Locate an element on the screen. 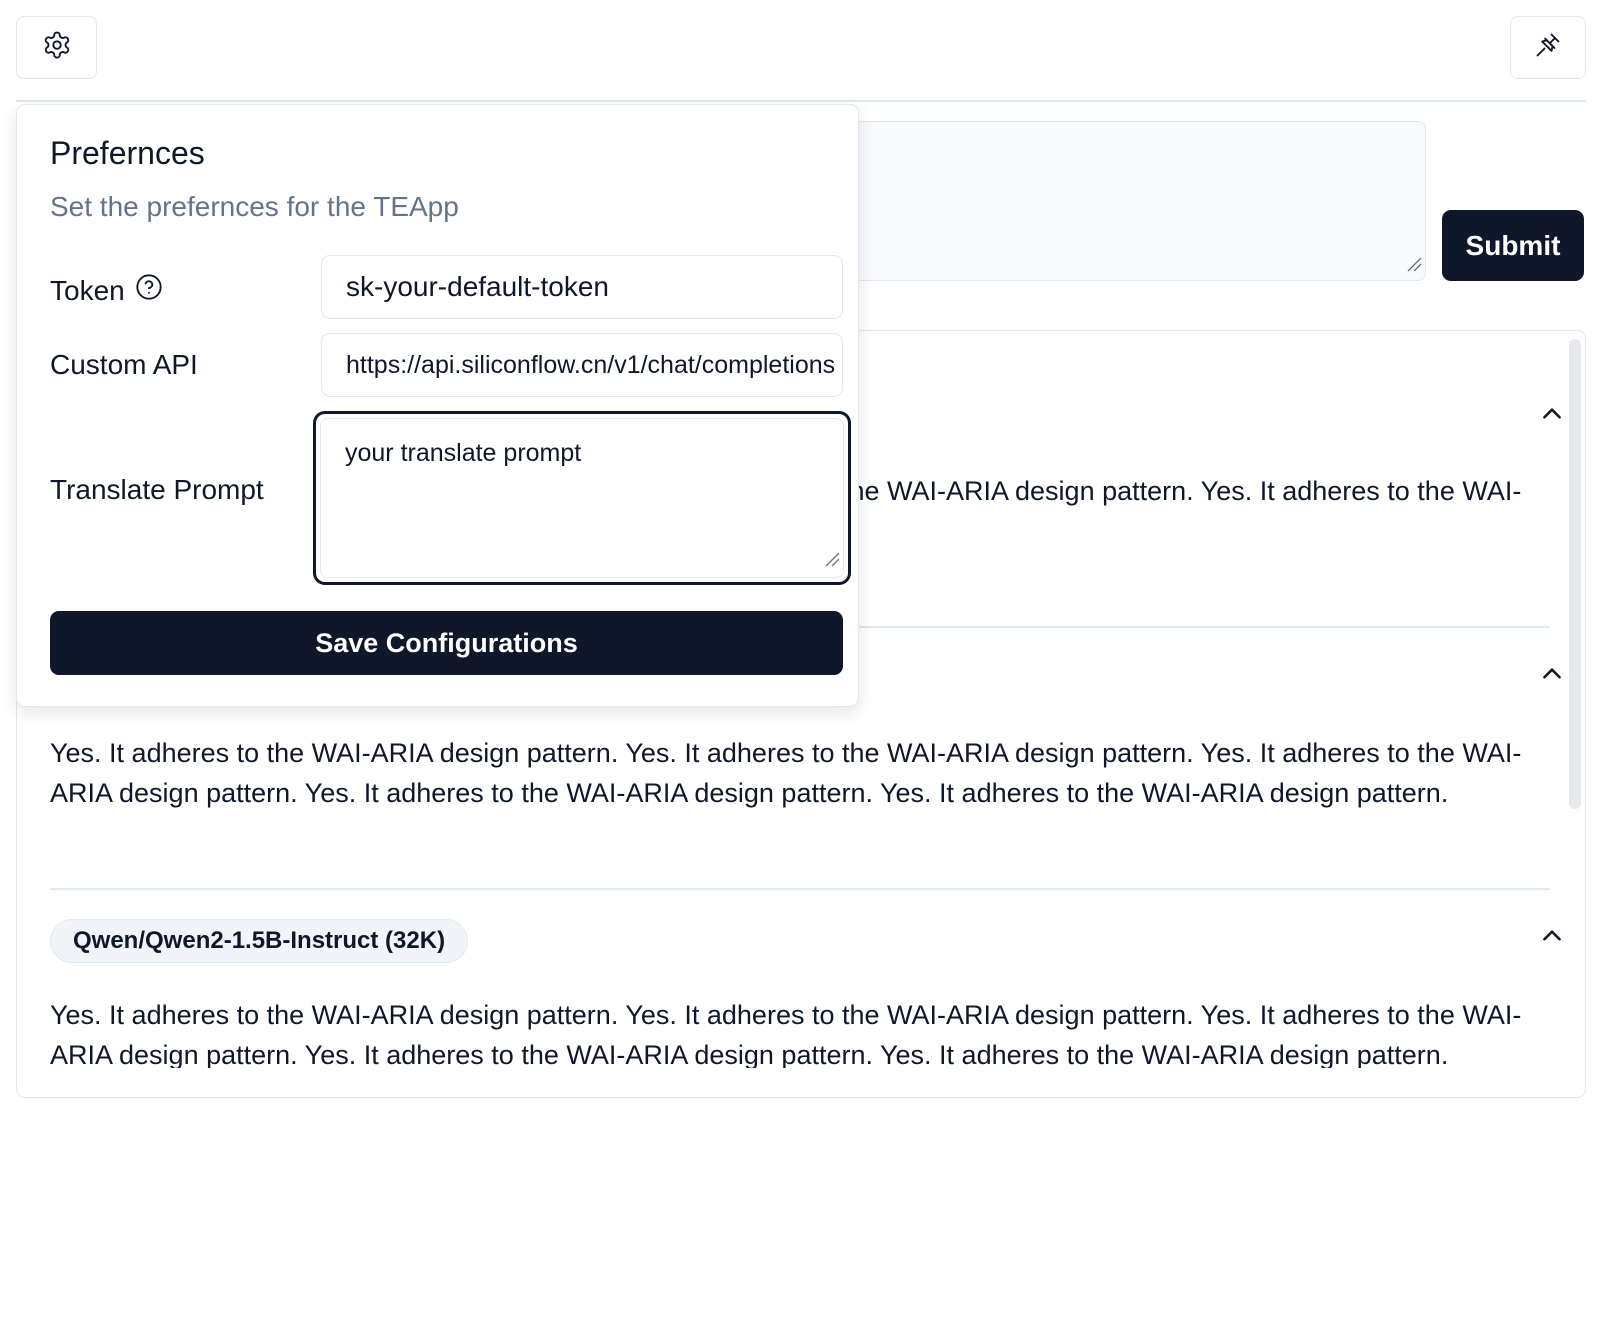 The image size is (1600, 1340). submit-button: Submit is located at coordinates (1513, 245).